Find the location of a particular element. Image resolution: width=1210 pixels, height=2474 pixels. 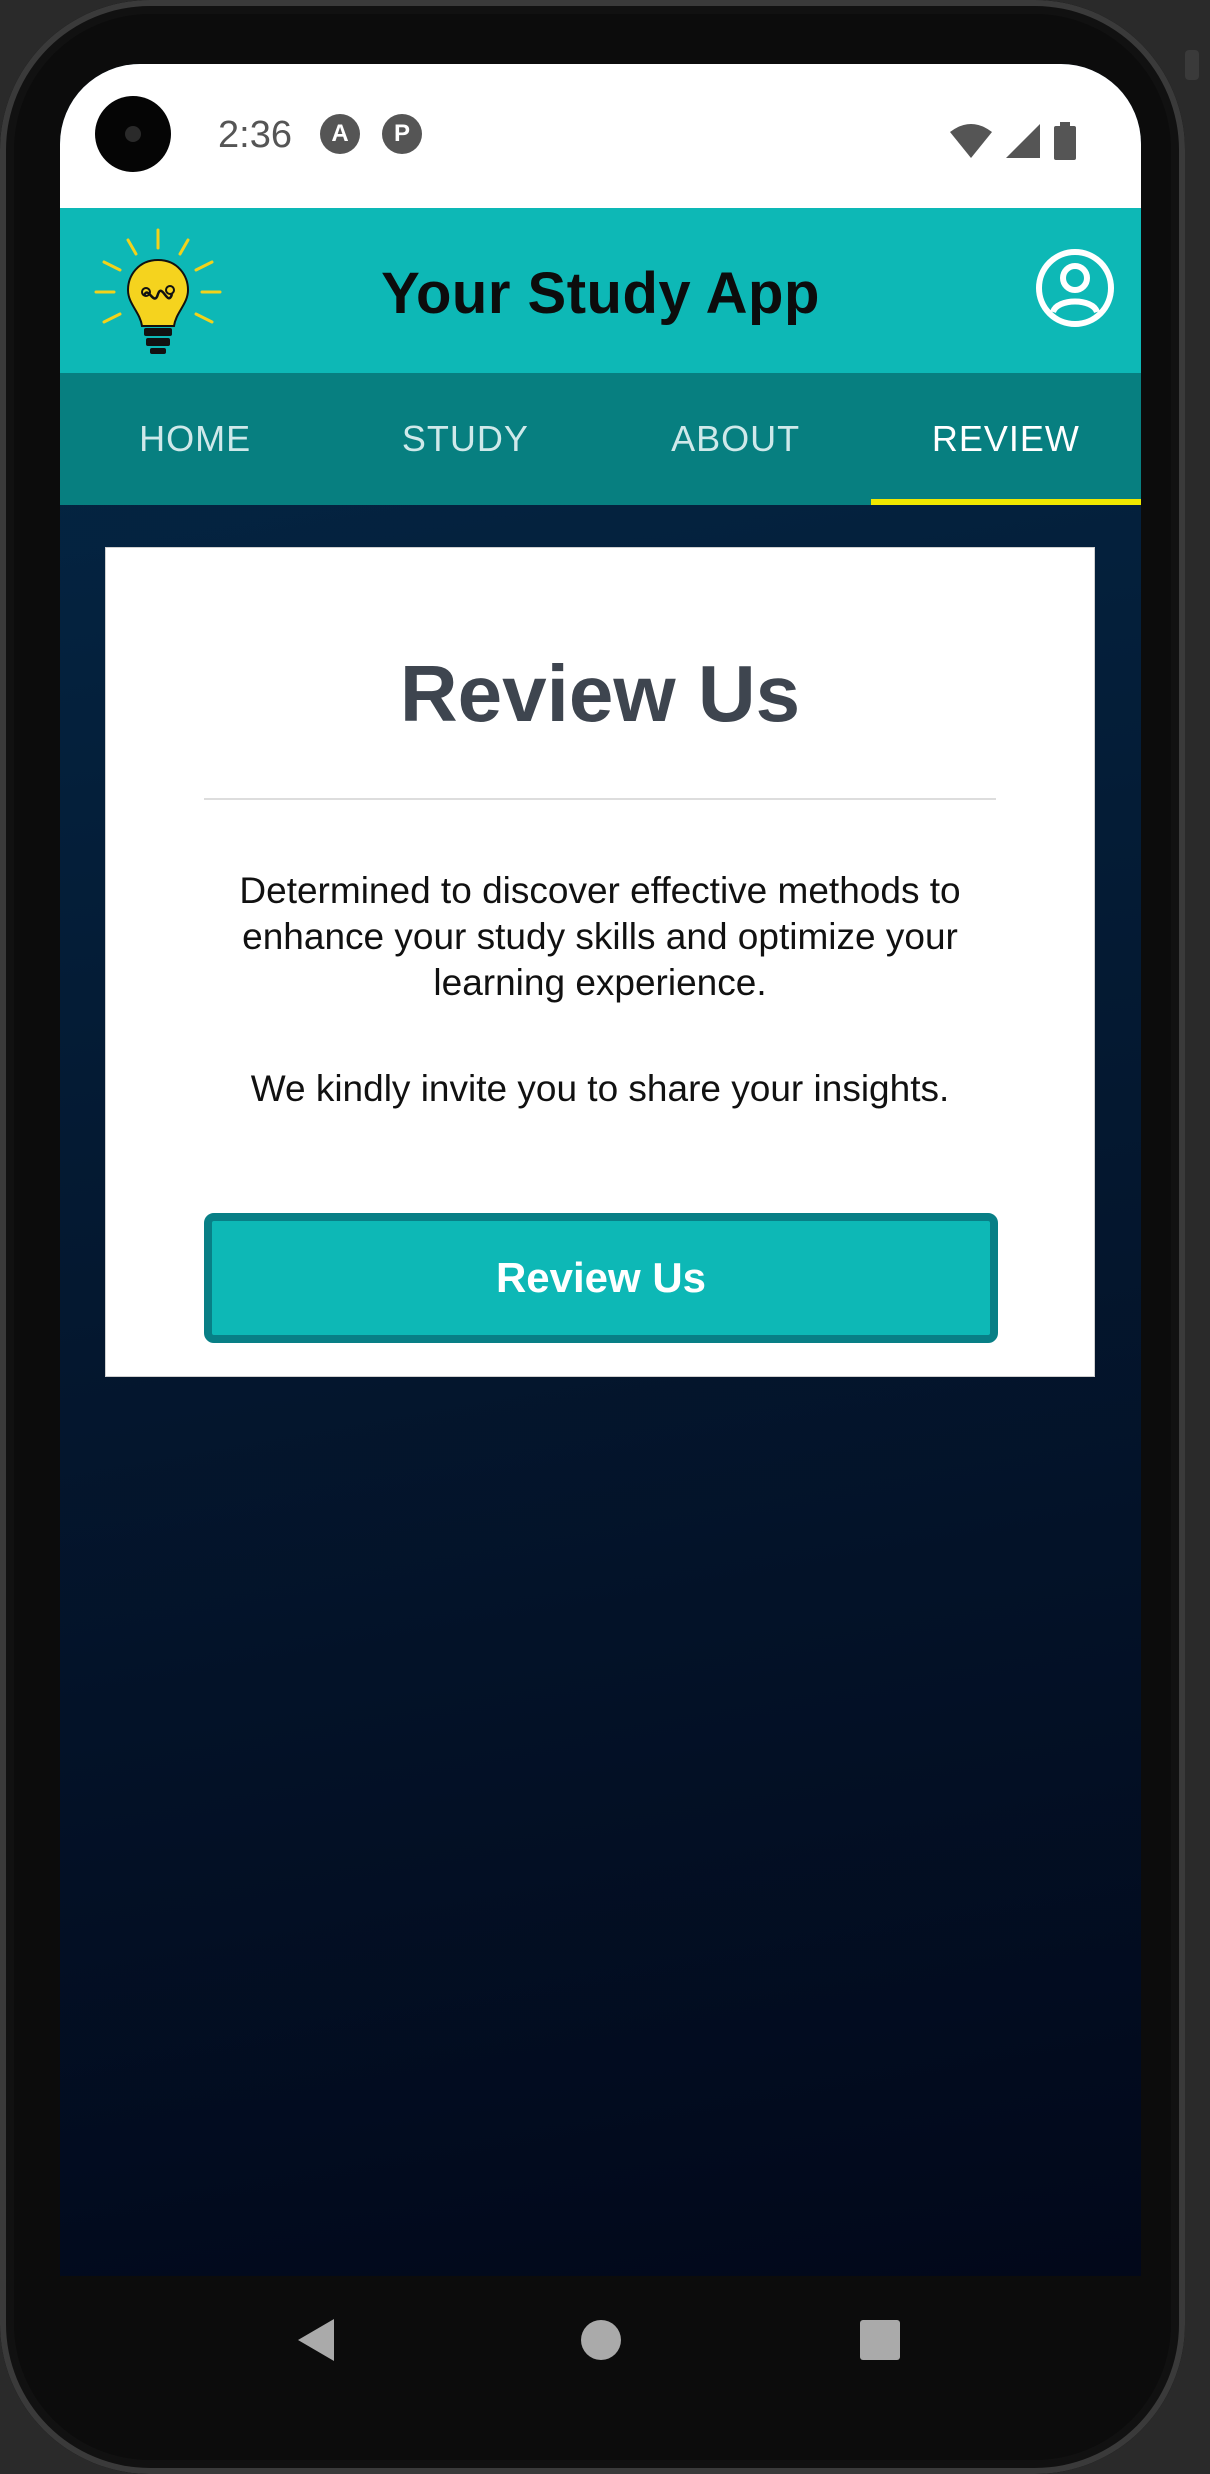

notification-icon-p: P is located at coordinates (402, 134).